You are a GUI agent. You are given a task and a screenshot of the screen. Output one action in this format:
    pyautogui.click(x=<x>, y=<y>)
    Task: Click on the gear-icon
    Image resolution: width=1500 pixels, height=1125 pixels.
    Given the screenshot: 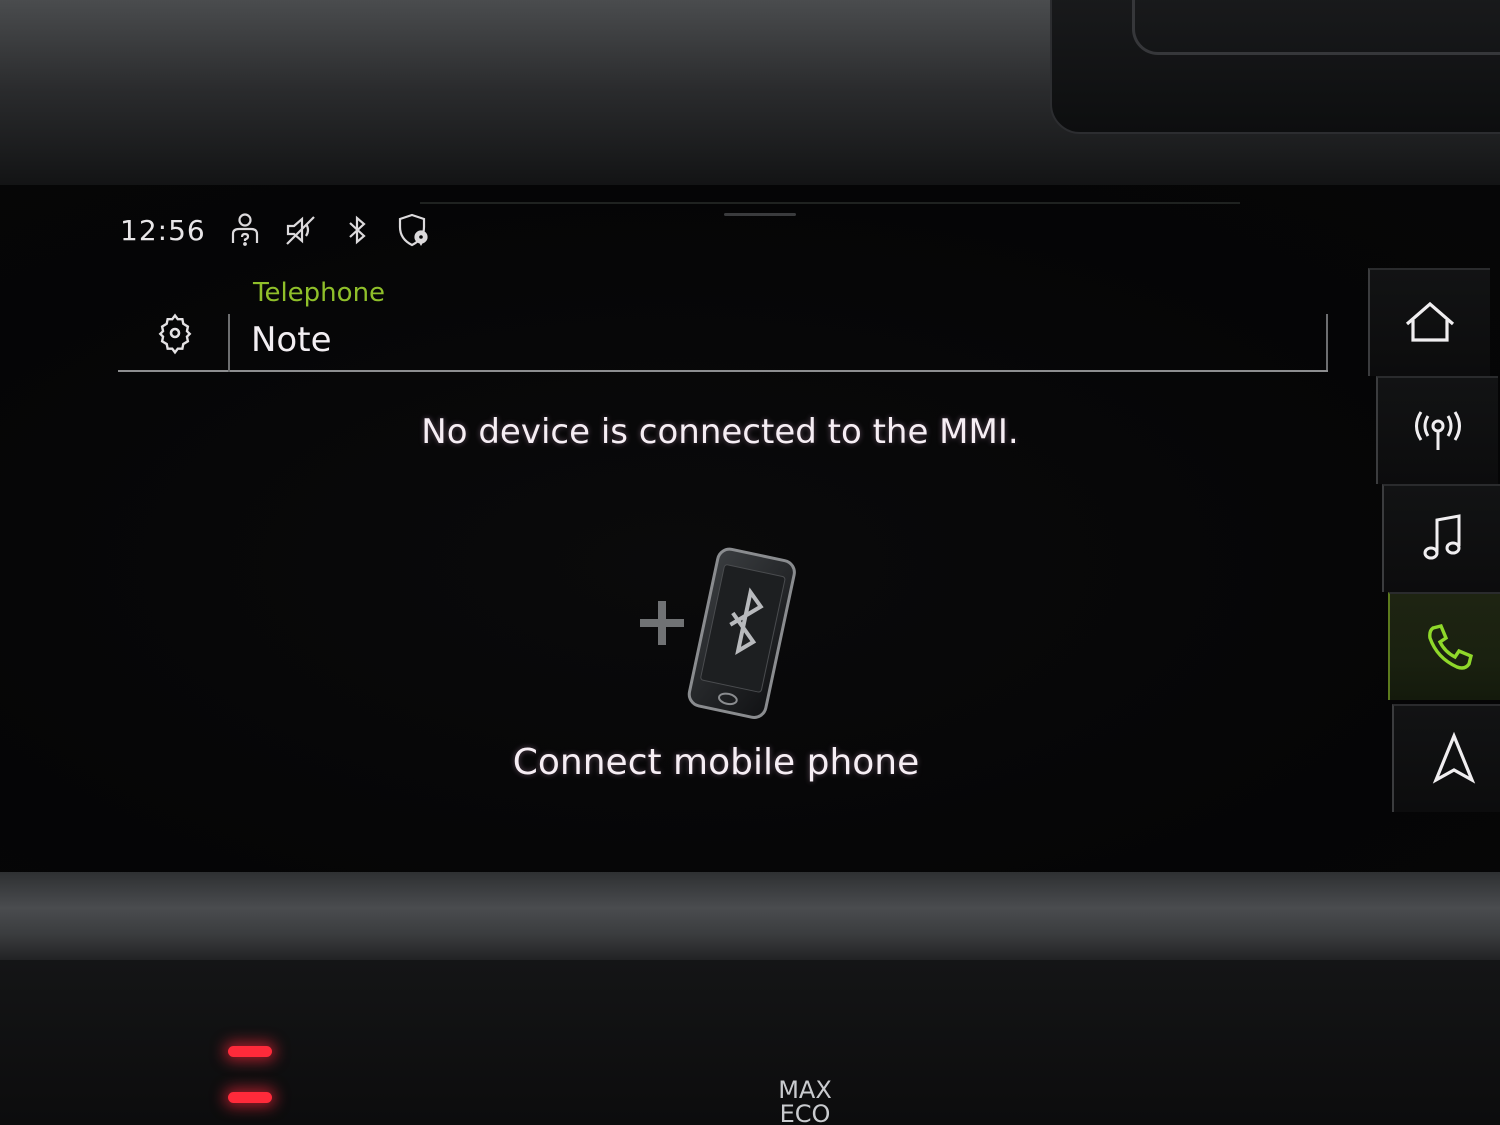 What is the action you would take?
    pyautogui.click(x=175, y=334)
    